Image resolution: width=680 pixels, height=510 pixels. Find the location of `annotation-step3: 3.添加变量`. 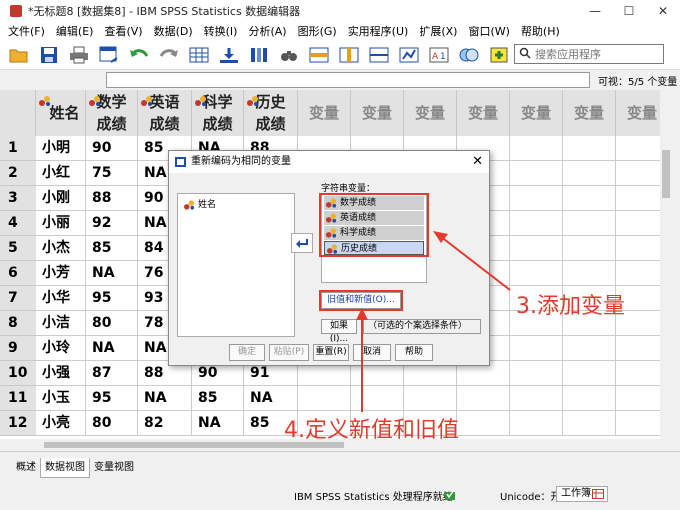

annotation-step3: 3.添加变量 is located at coordinates (570, 306).